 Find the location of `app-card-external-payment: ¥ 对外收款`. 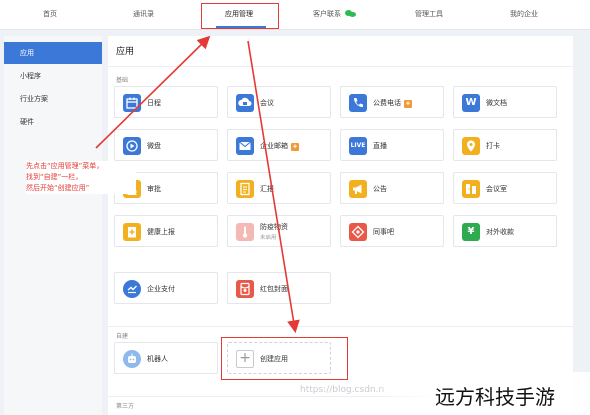

app-card-external-payment: ¥ 对外收款 is located at coordinates (505, 231).